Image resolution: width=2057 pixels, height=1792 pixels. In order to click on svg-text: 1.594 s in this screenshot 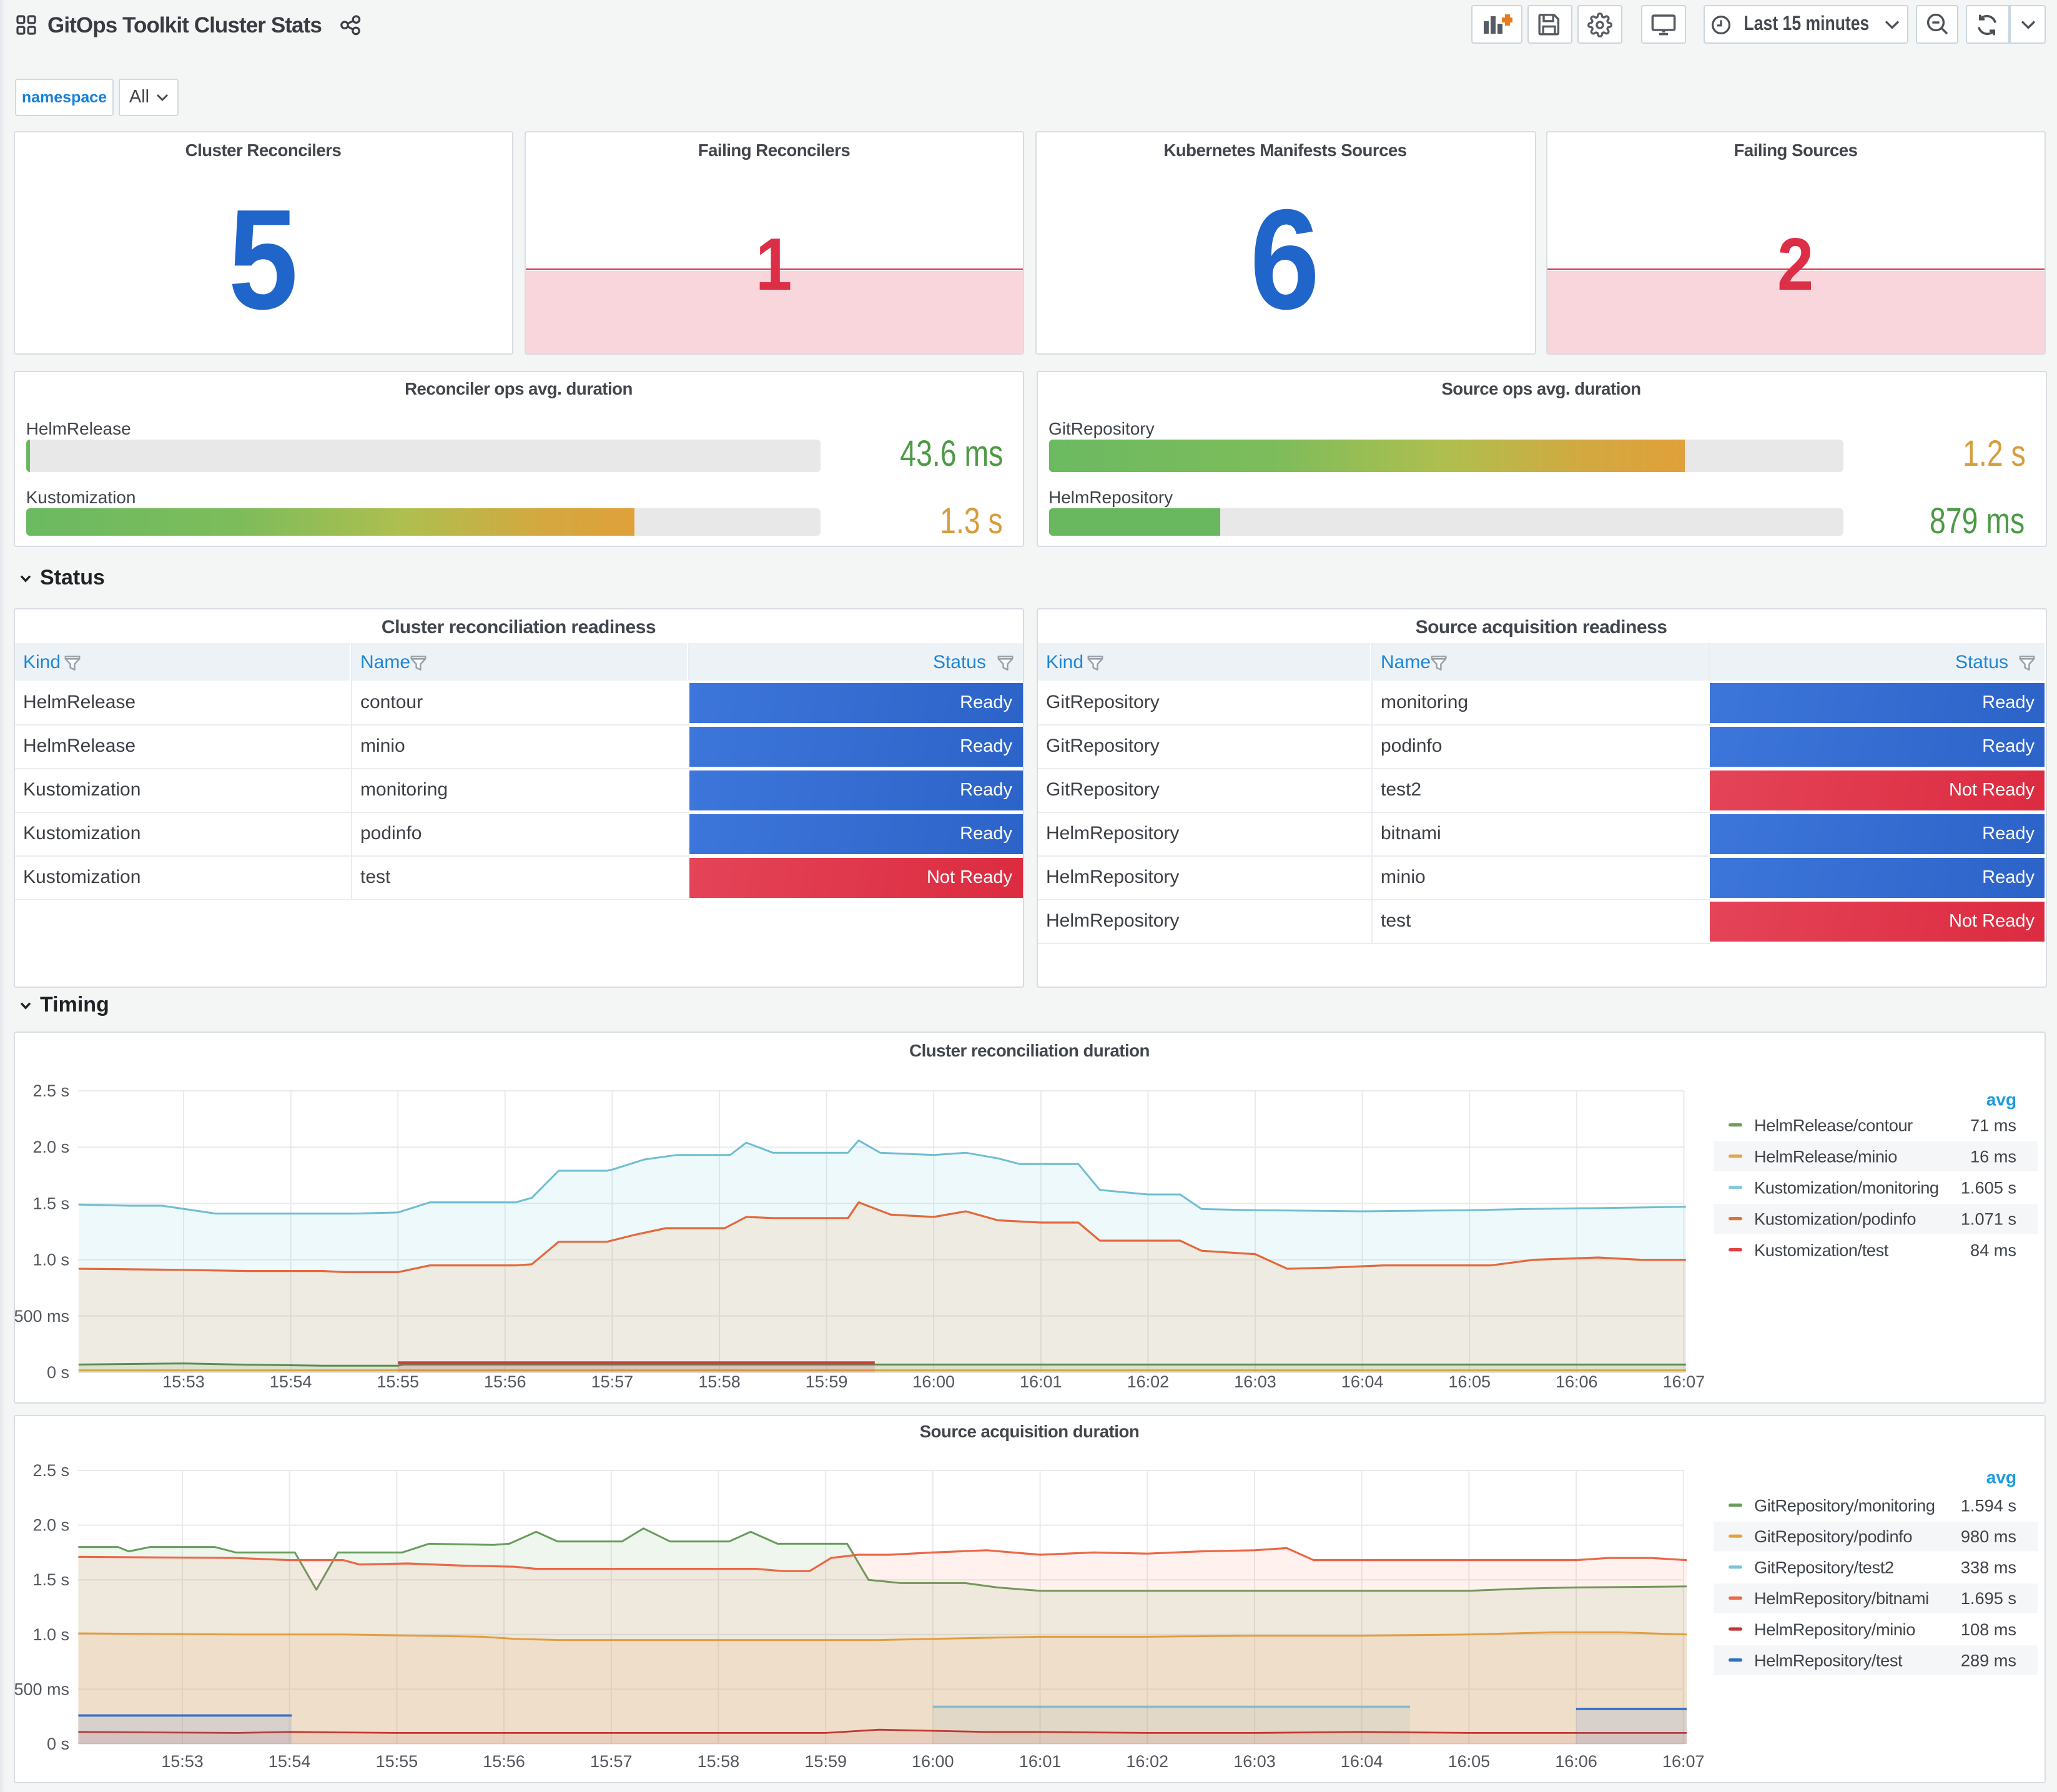, I will do `click(1988, 1504)`.